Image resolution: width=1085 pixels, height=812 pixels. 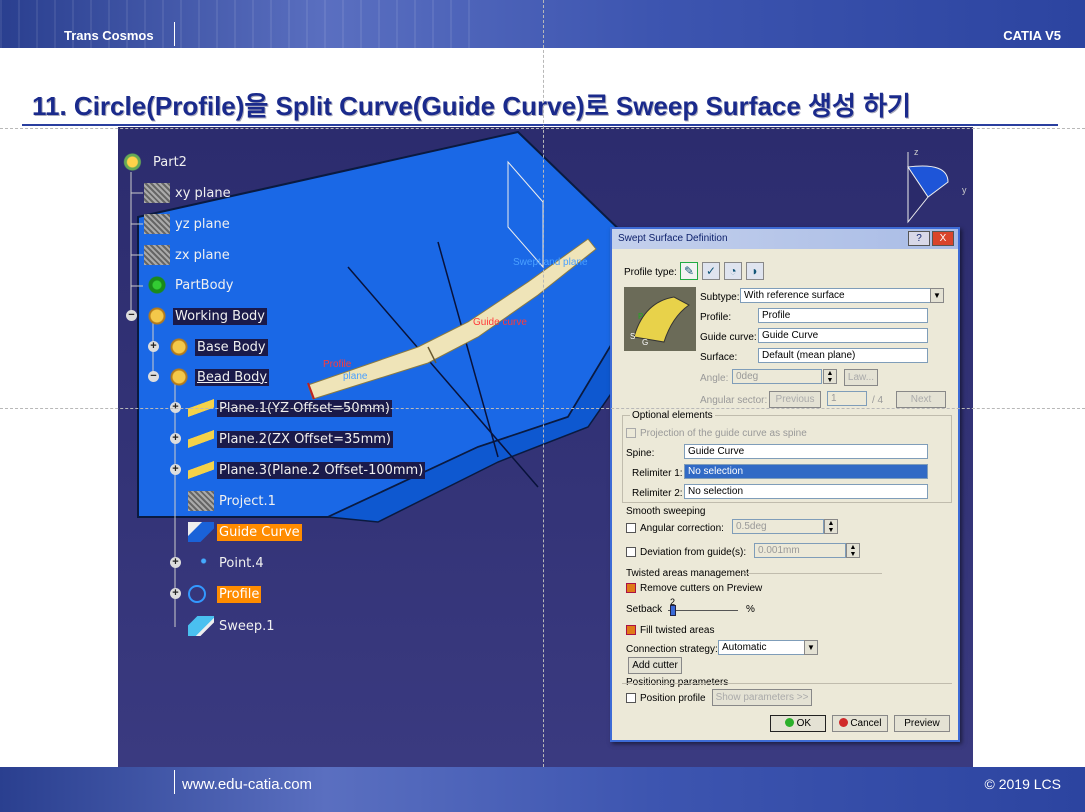 I want to click on twisted-areas-title: Twisted areas management, so click(x=687, y=573).